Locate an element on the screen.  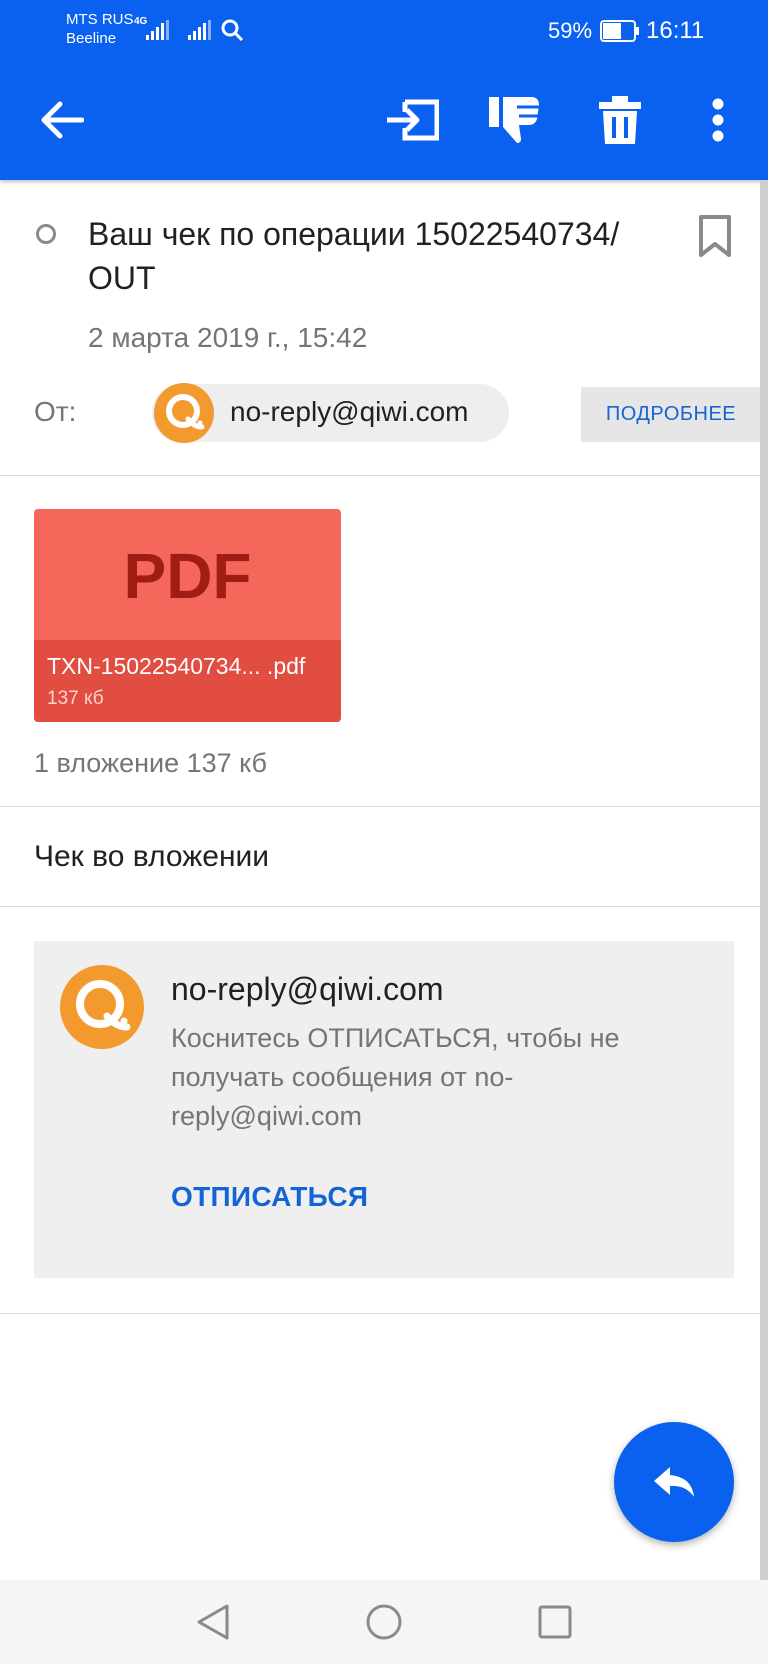
bookmark-icon is located at coordinates (715, 236).